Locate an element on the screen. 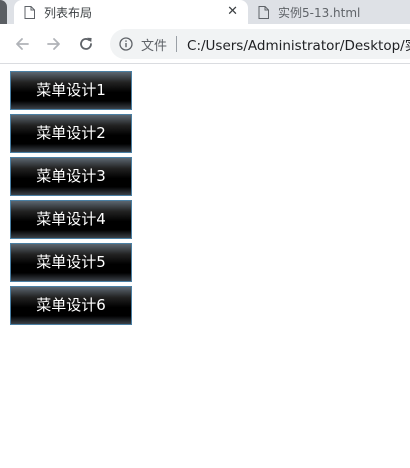  tab-inactive: 实例5-13.html is located at coordinates (329, 12).